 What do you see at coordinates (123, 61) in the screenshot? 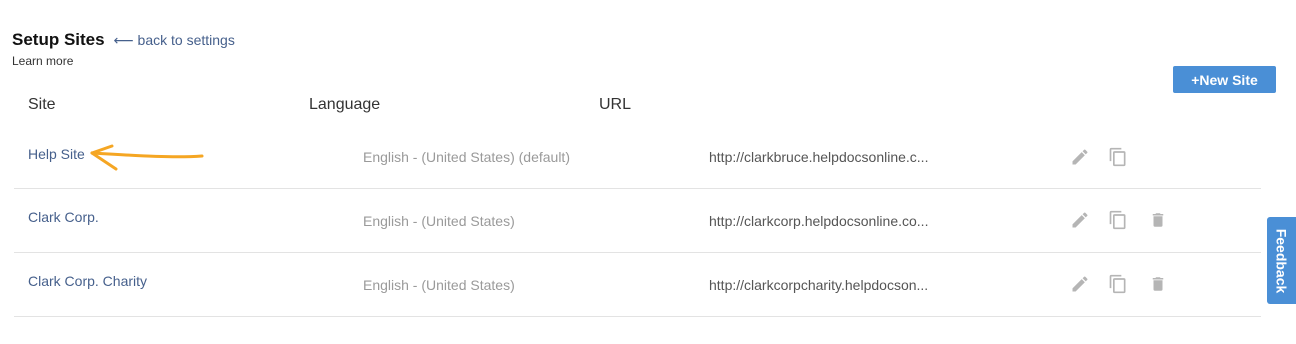
I see `learn-more-link: Learn more` at bounding box center [123, 61].